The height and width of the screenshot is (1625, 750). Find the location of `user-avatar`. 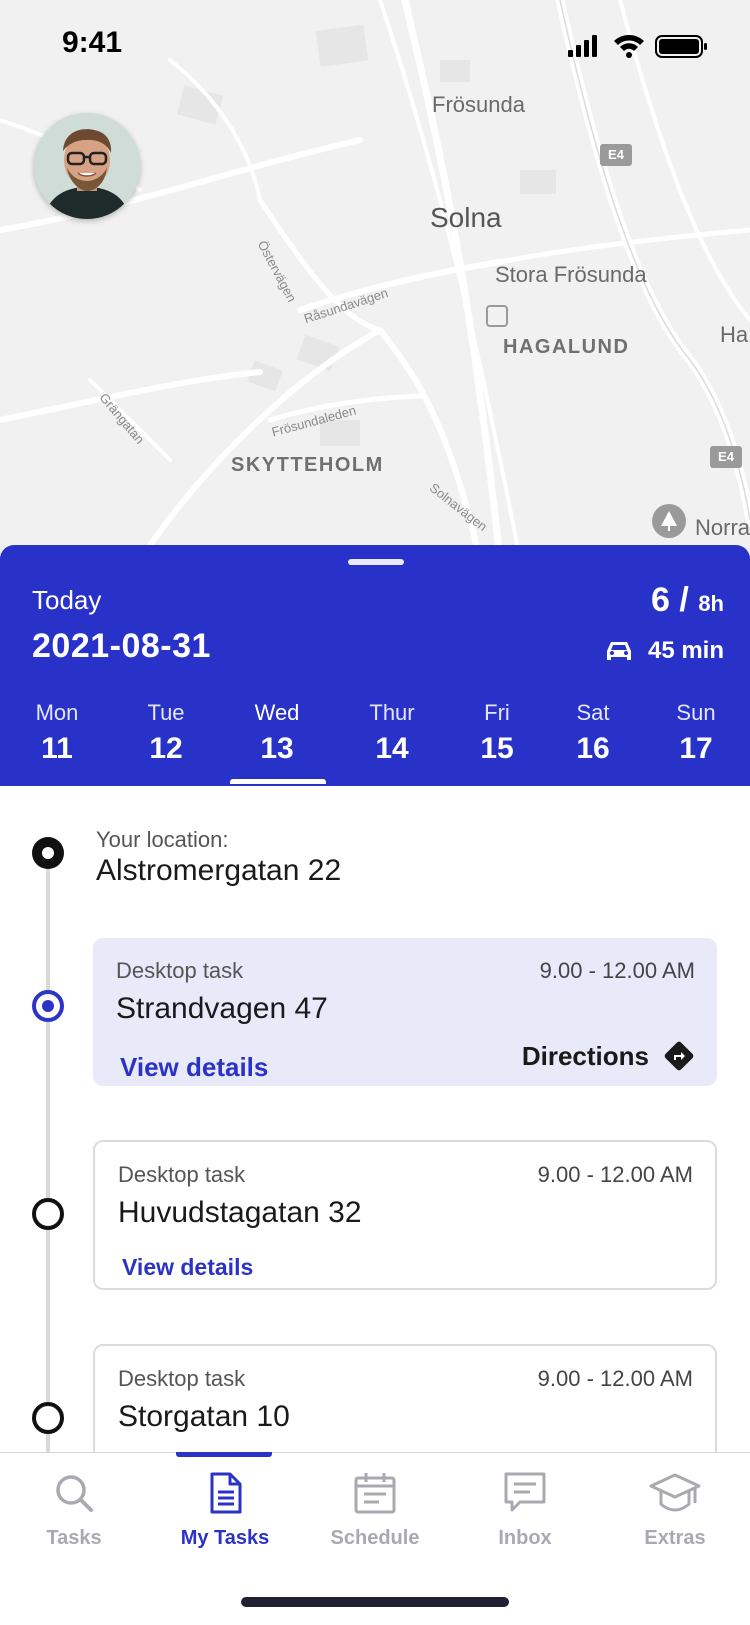

user-avatar is located at coordinates (87, 166).